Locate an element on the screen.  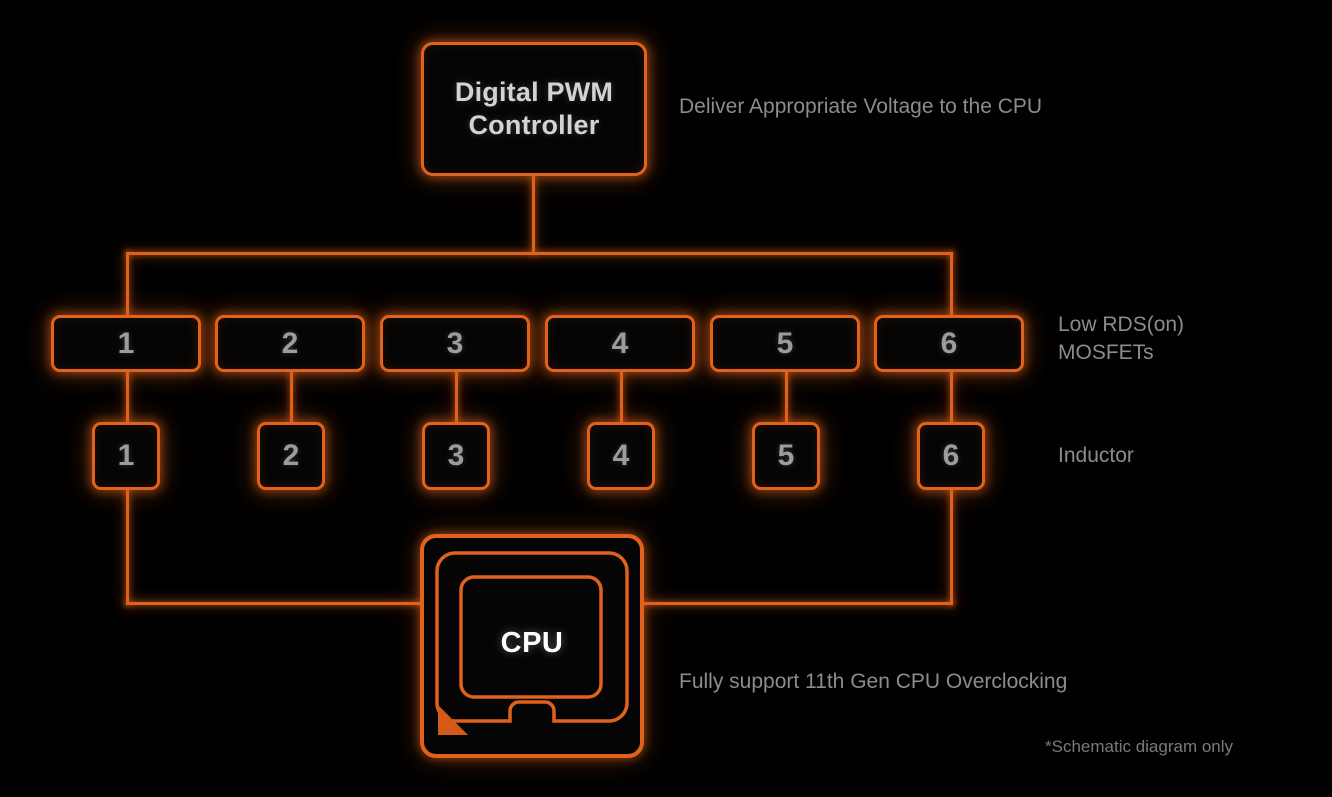
wire-bus-right-drop is located at coordinates (951, 284).